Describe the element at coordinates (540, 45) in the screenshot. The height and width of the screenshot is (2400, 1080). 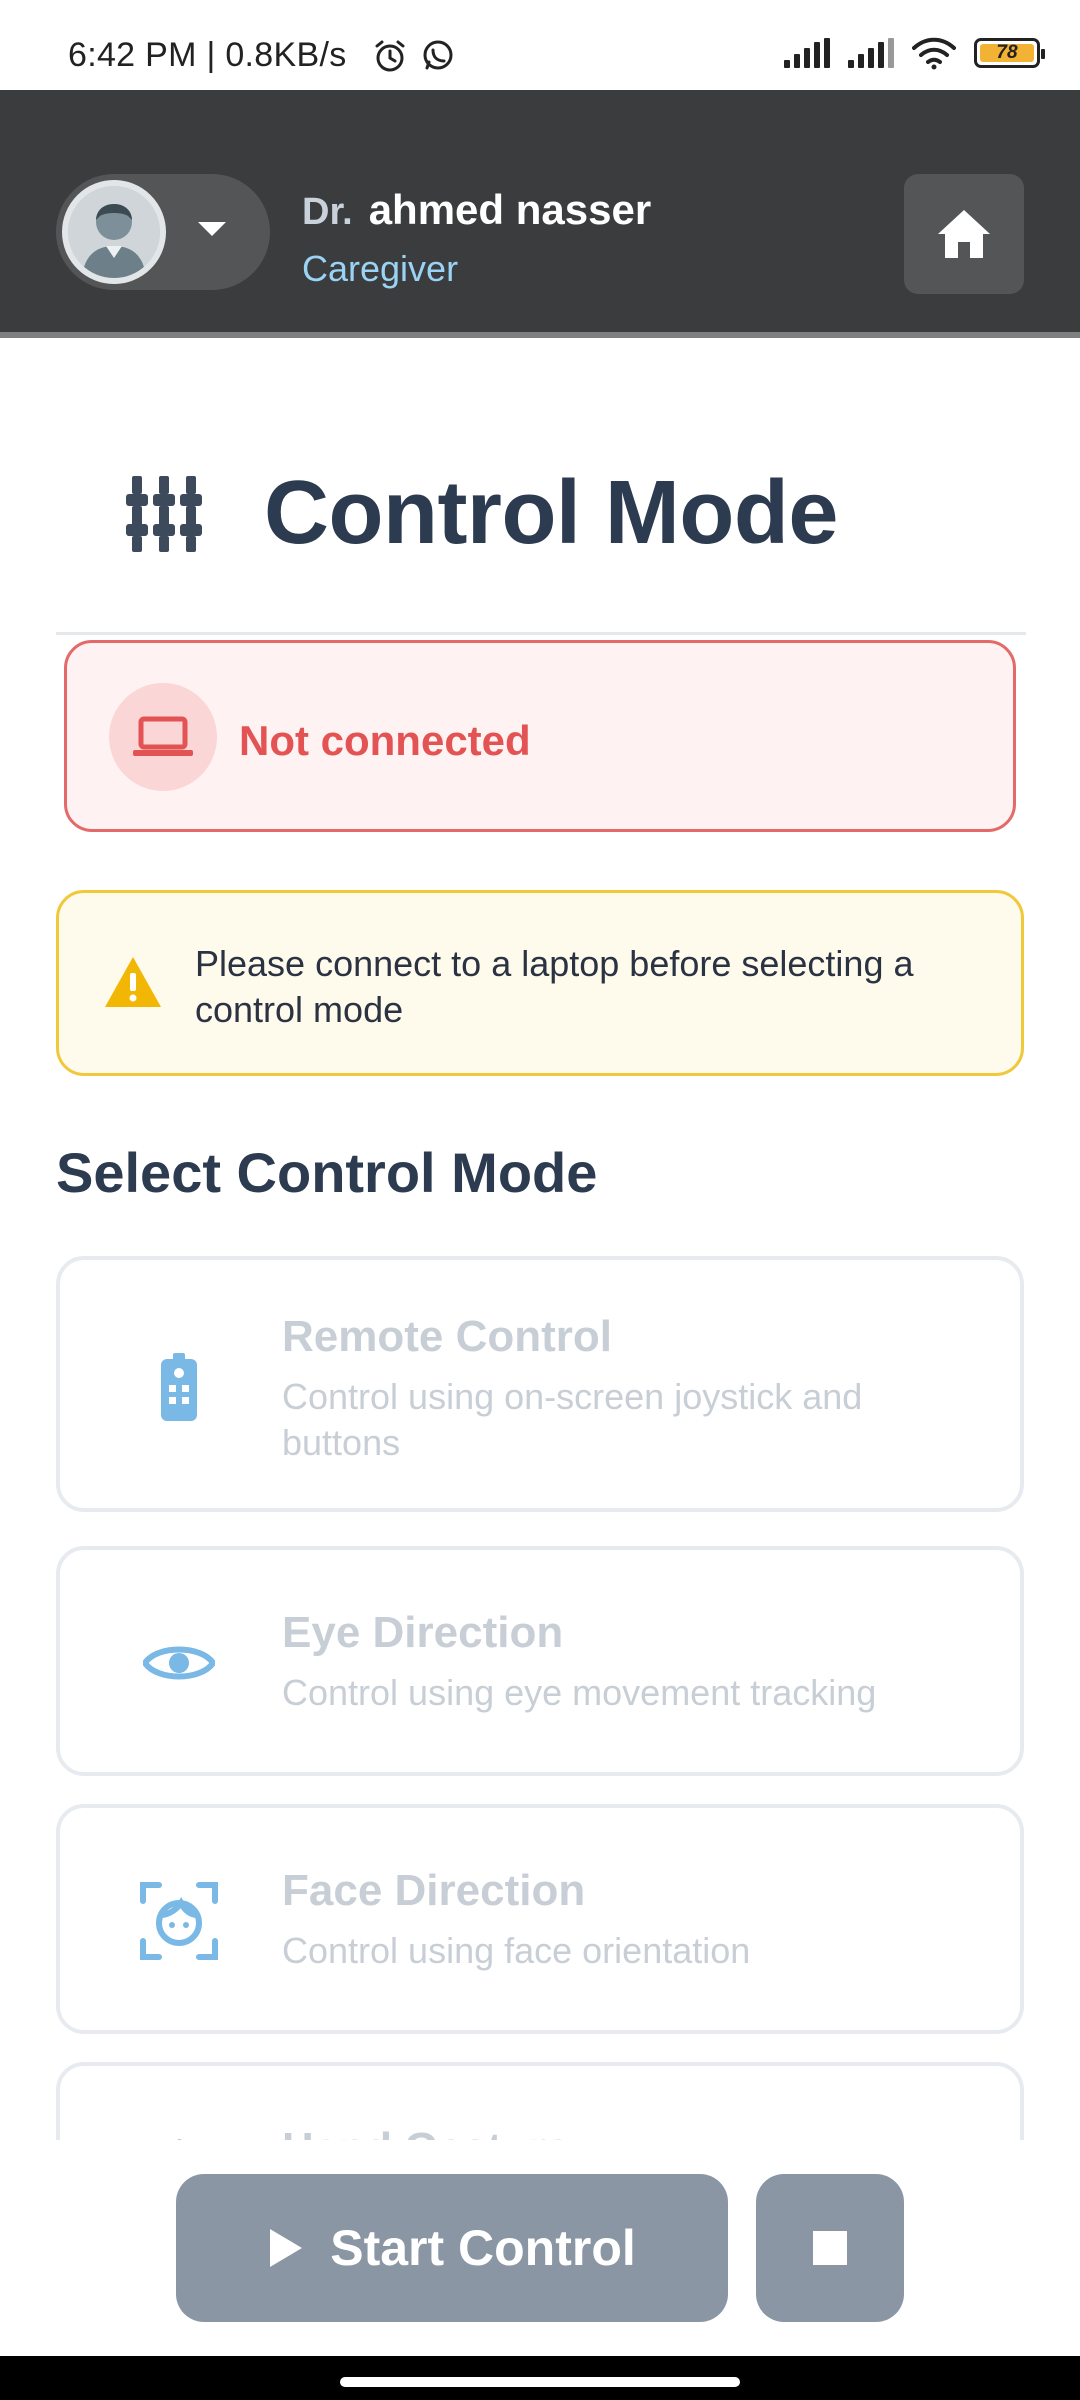
I see `status-bar: 6:42 PM | 0.8KB/s 78` at that location.